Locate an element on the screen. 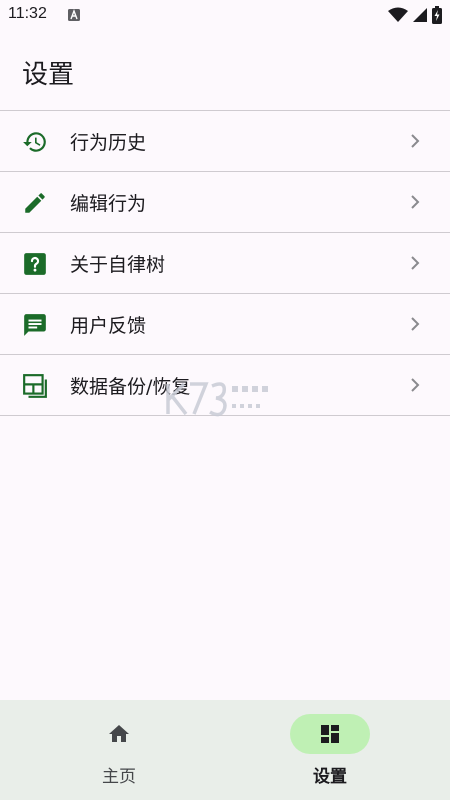  nav-label-settings: 设置 is located at coordinates (330, 777).